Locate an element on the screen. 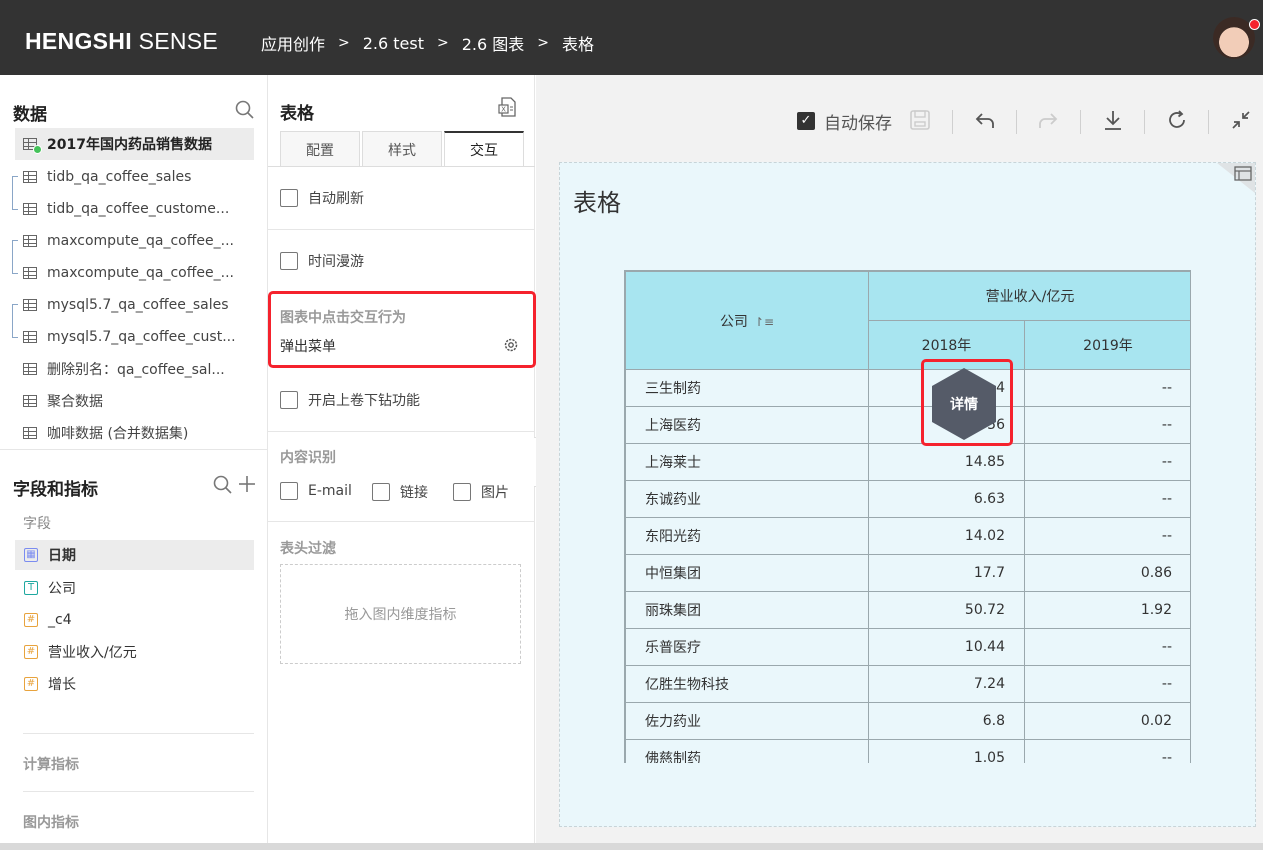 This screenshot has width=1263, height=850. undo-icon is located at coordinates (985, 124).